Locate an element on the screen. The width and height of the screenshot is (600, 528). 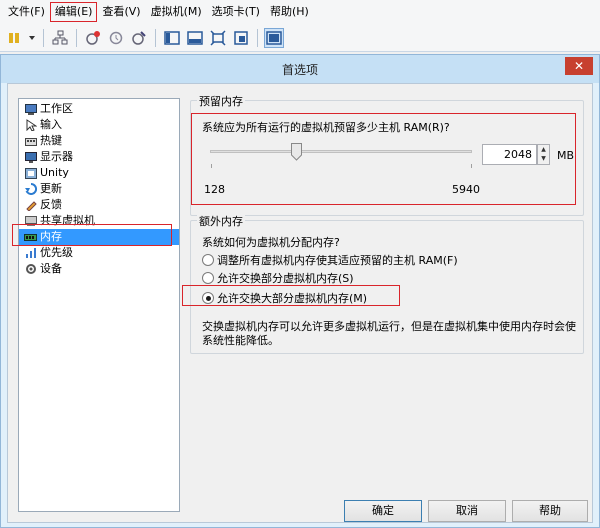
radio-swap-some: 允许交换部分虚拟机内存(S) is located at coordinates (278, 278).